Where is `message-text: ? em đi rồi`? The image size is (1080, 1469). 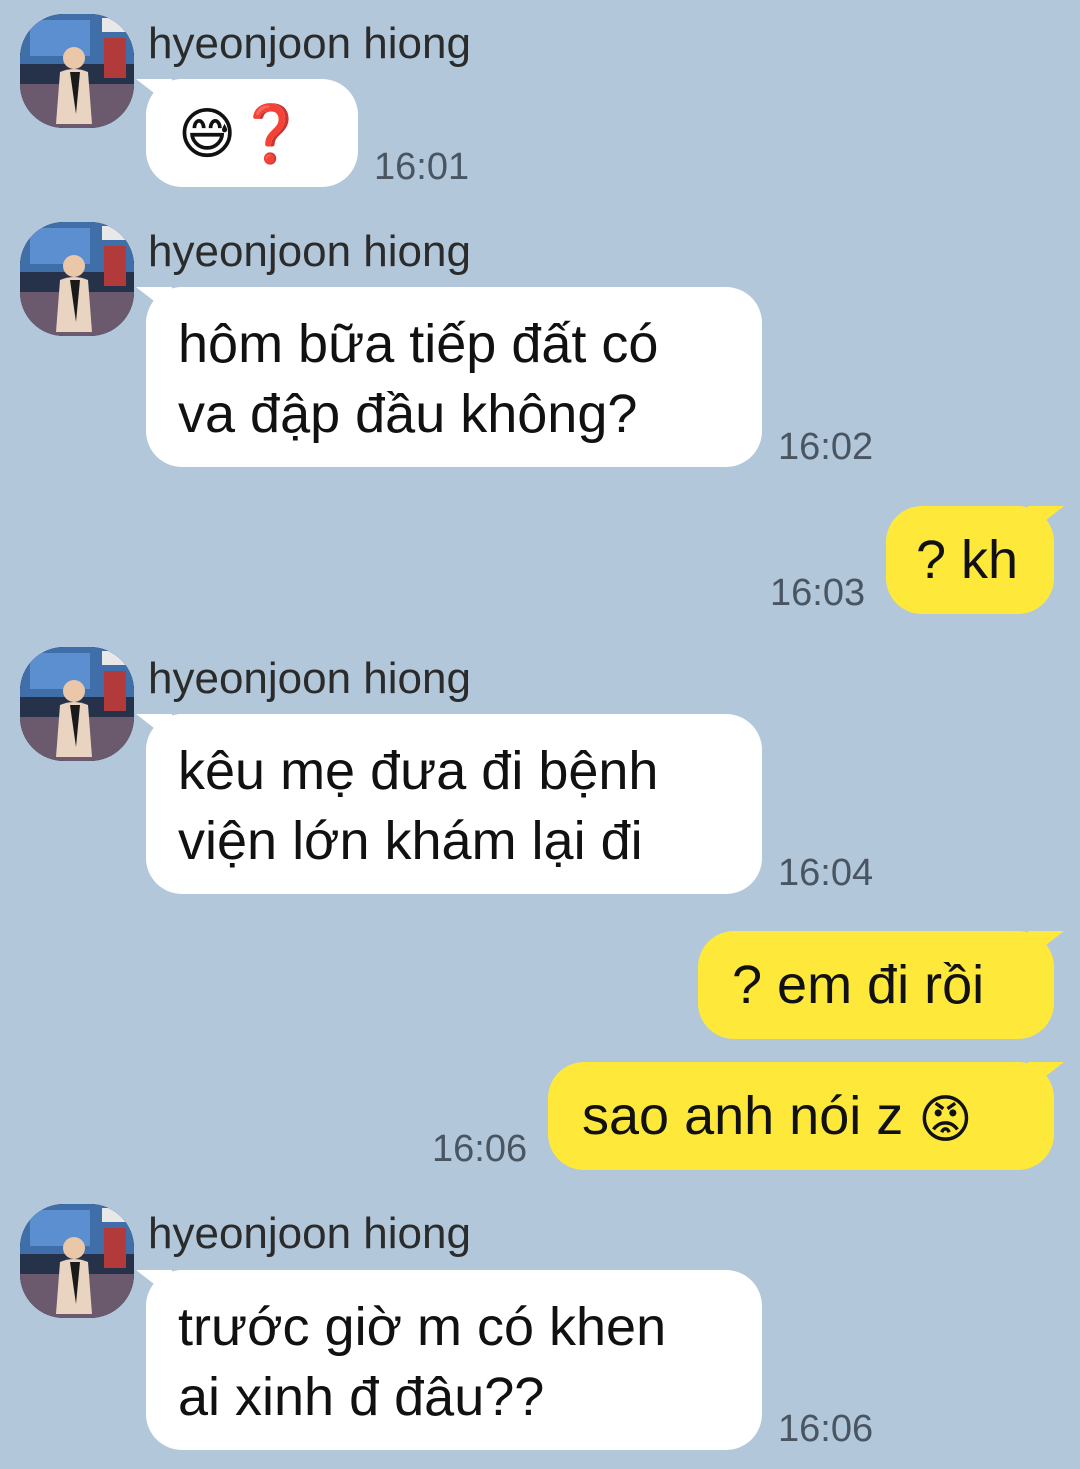 message-text: ? em đi rồi is located at coordinates (858, 985).